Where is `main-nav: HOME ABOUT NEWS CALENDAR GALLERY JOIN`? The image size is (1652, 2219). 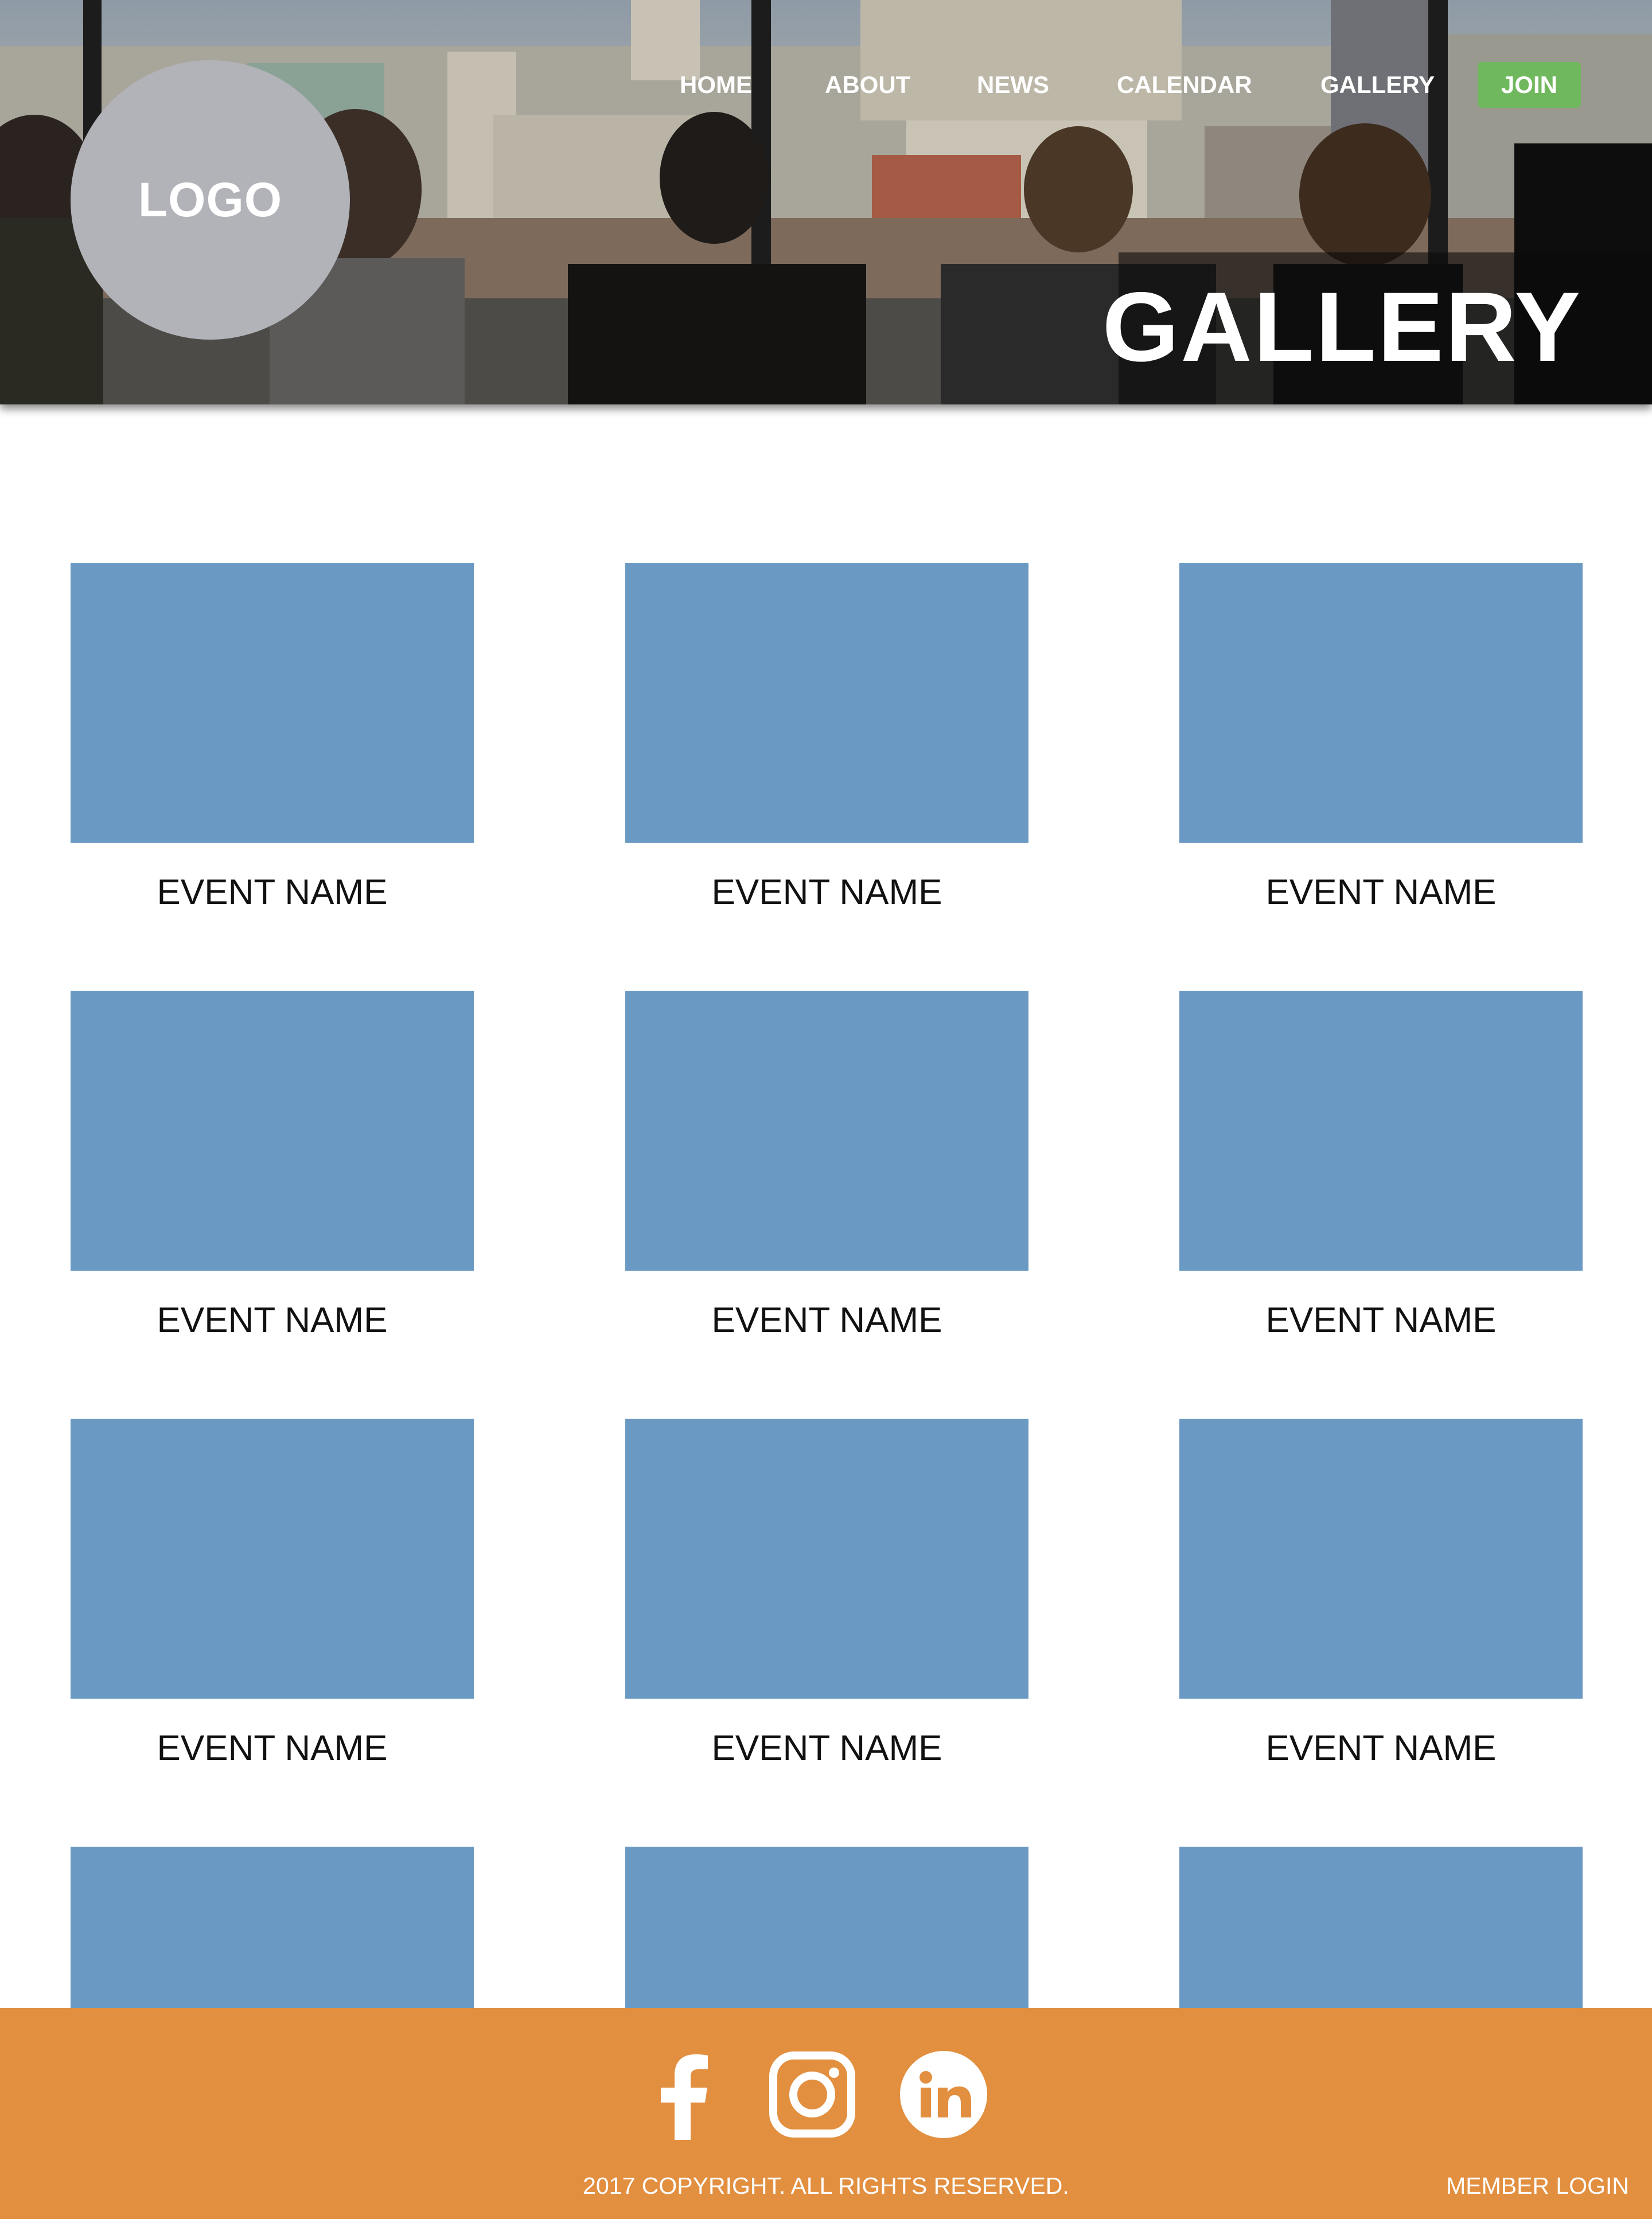
main-nav: HOME ABOUT NEWS CALENDAR GALLERY JOIN is located at coordinates (1121, 85).